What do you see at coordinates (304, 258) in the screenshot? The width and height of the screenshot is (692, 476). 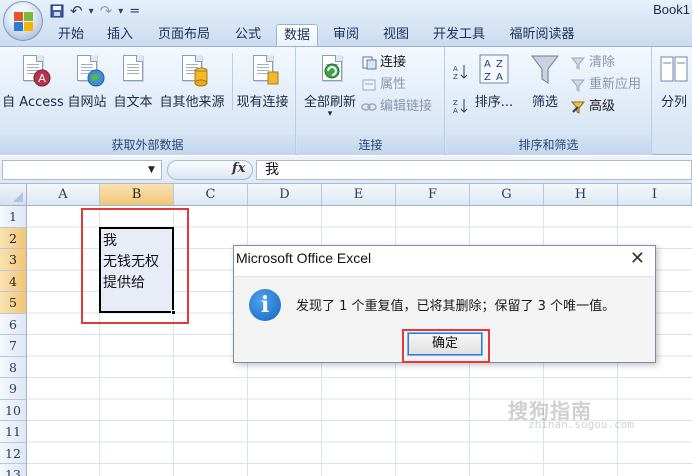 I see `dialog-title: Microsoft Office Excel` at bounding box center [304, 258].